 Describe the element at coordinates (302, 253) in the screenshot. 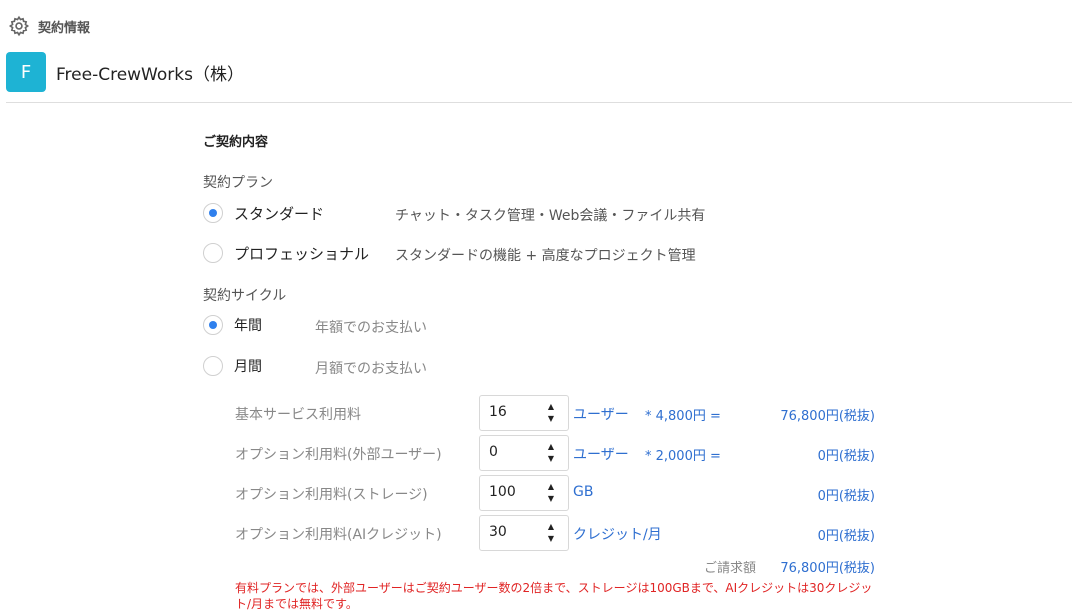

I see `plan-label: プロフェッショナル` at that location.